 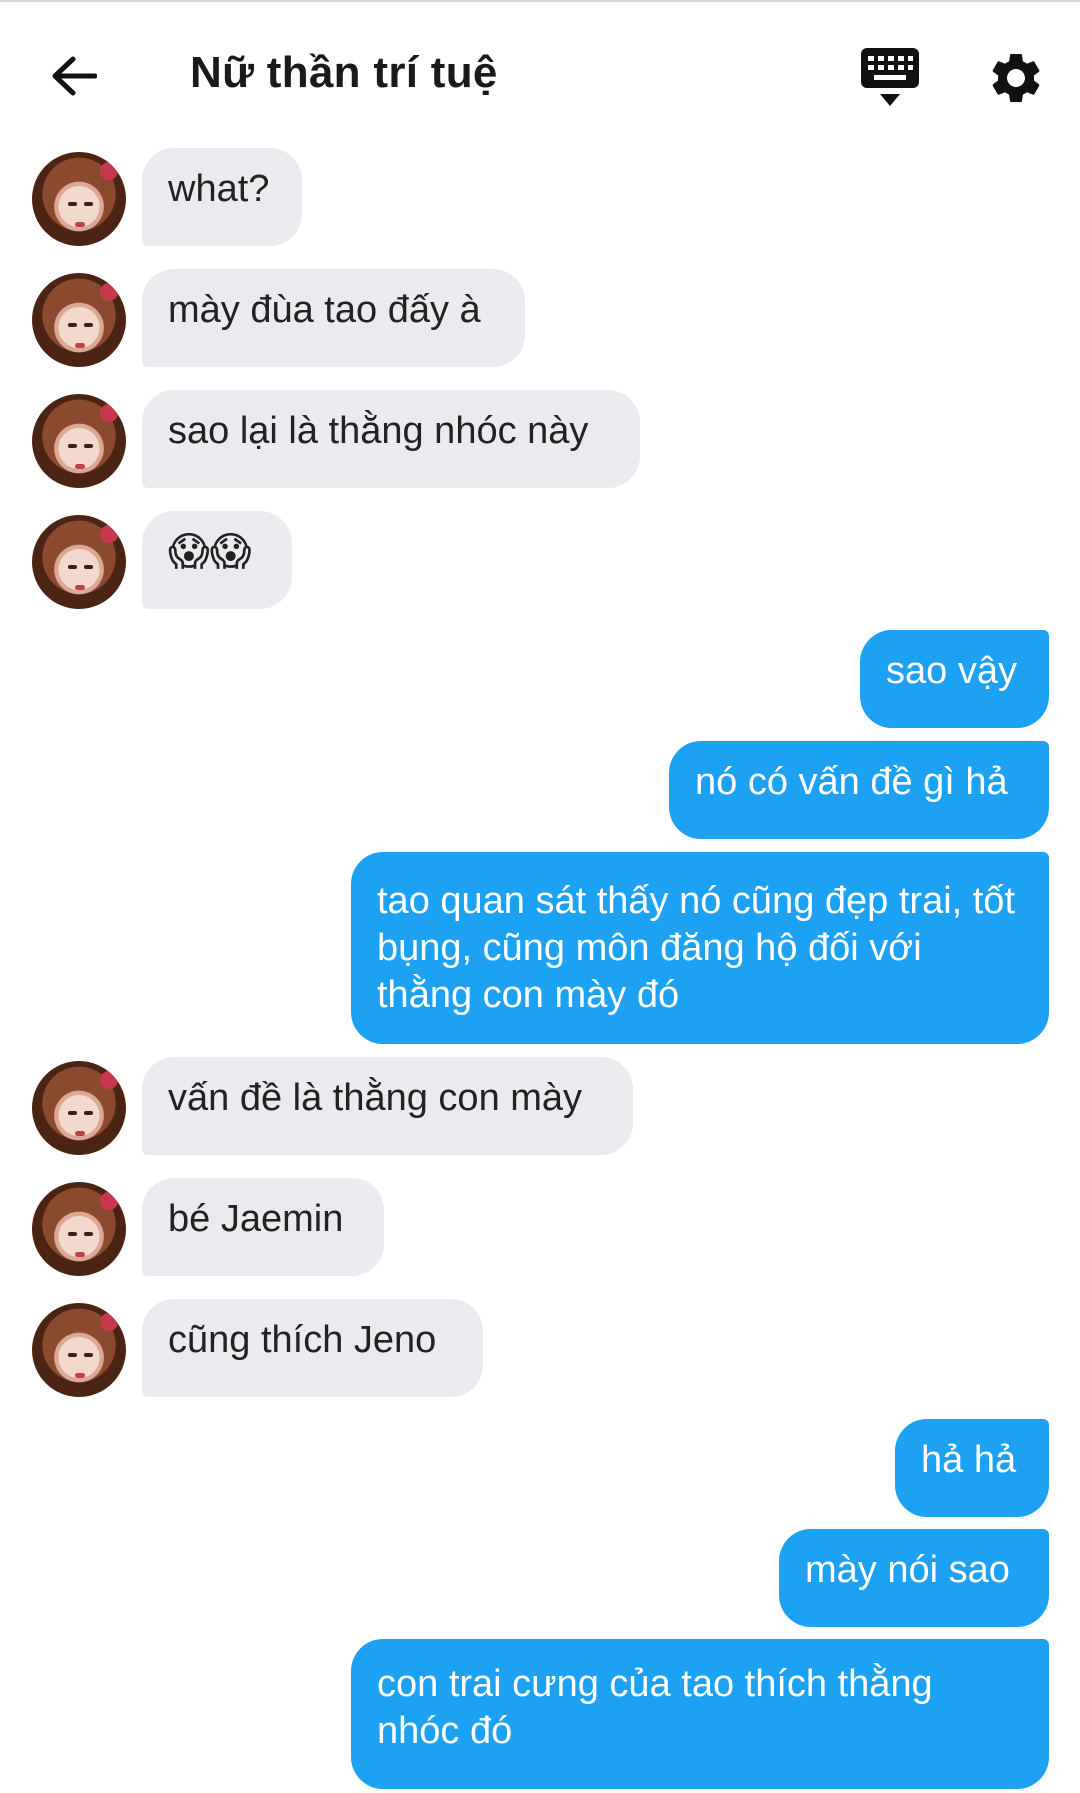 What do you see at coordinates (859, 790) in the screenshot?
I see `outgoing-message: nó có vấn đề gì hả` at bounding box center [859, 790].